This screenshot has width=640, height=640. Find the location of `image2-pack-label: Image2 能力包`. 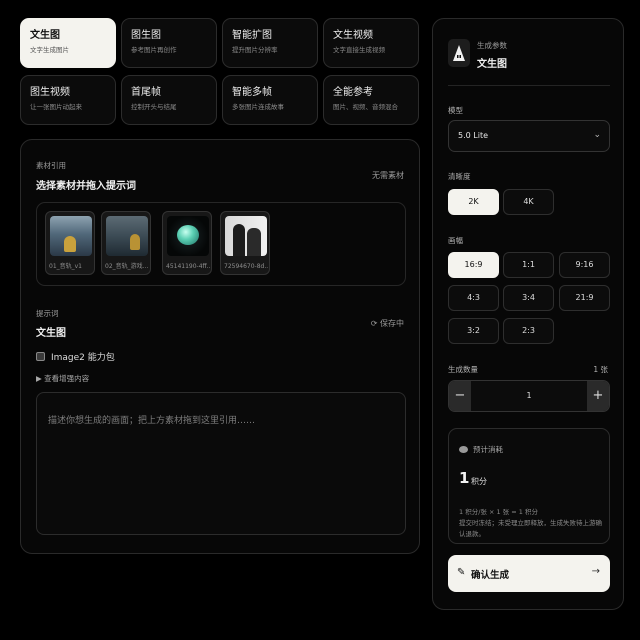

image2-pack-label: Image2 能力包 is located at coordinates (83, 358).